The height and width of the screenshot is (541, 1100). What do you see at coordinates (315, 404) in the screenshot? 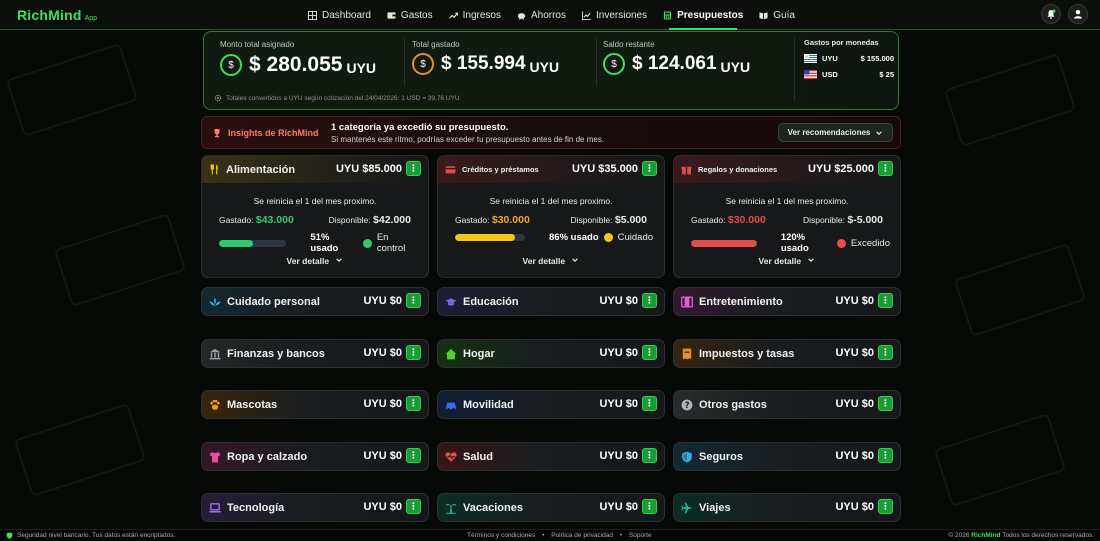
I see `category-card: Mascotas UYU $0 ⋮` at bounding box center [315, 404].